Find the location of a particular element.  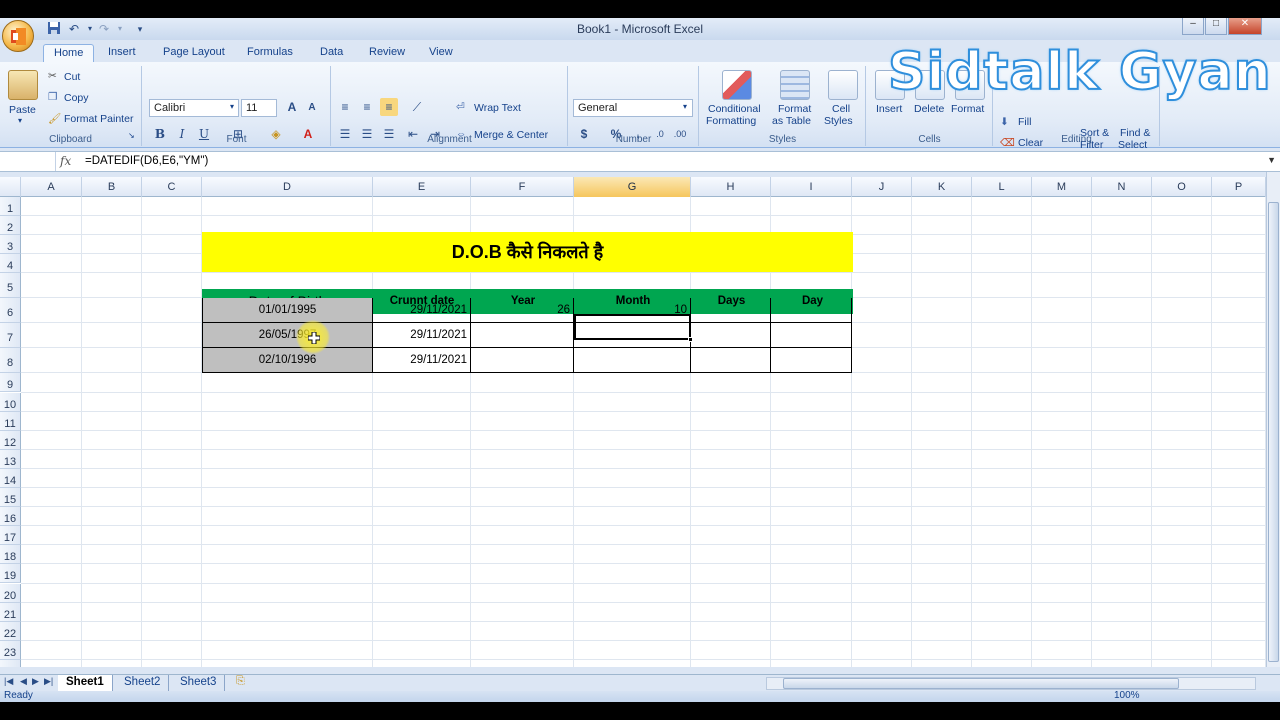

dialog-launcher-icon: ↘ is located at coordinates (131, 135).